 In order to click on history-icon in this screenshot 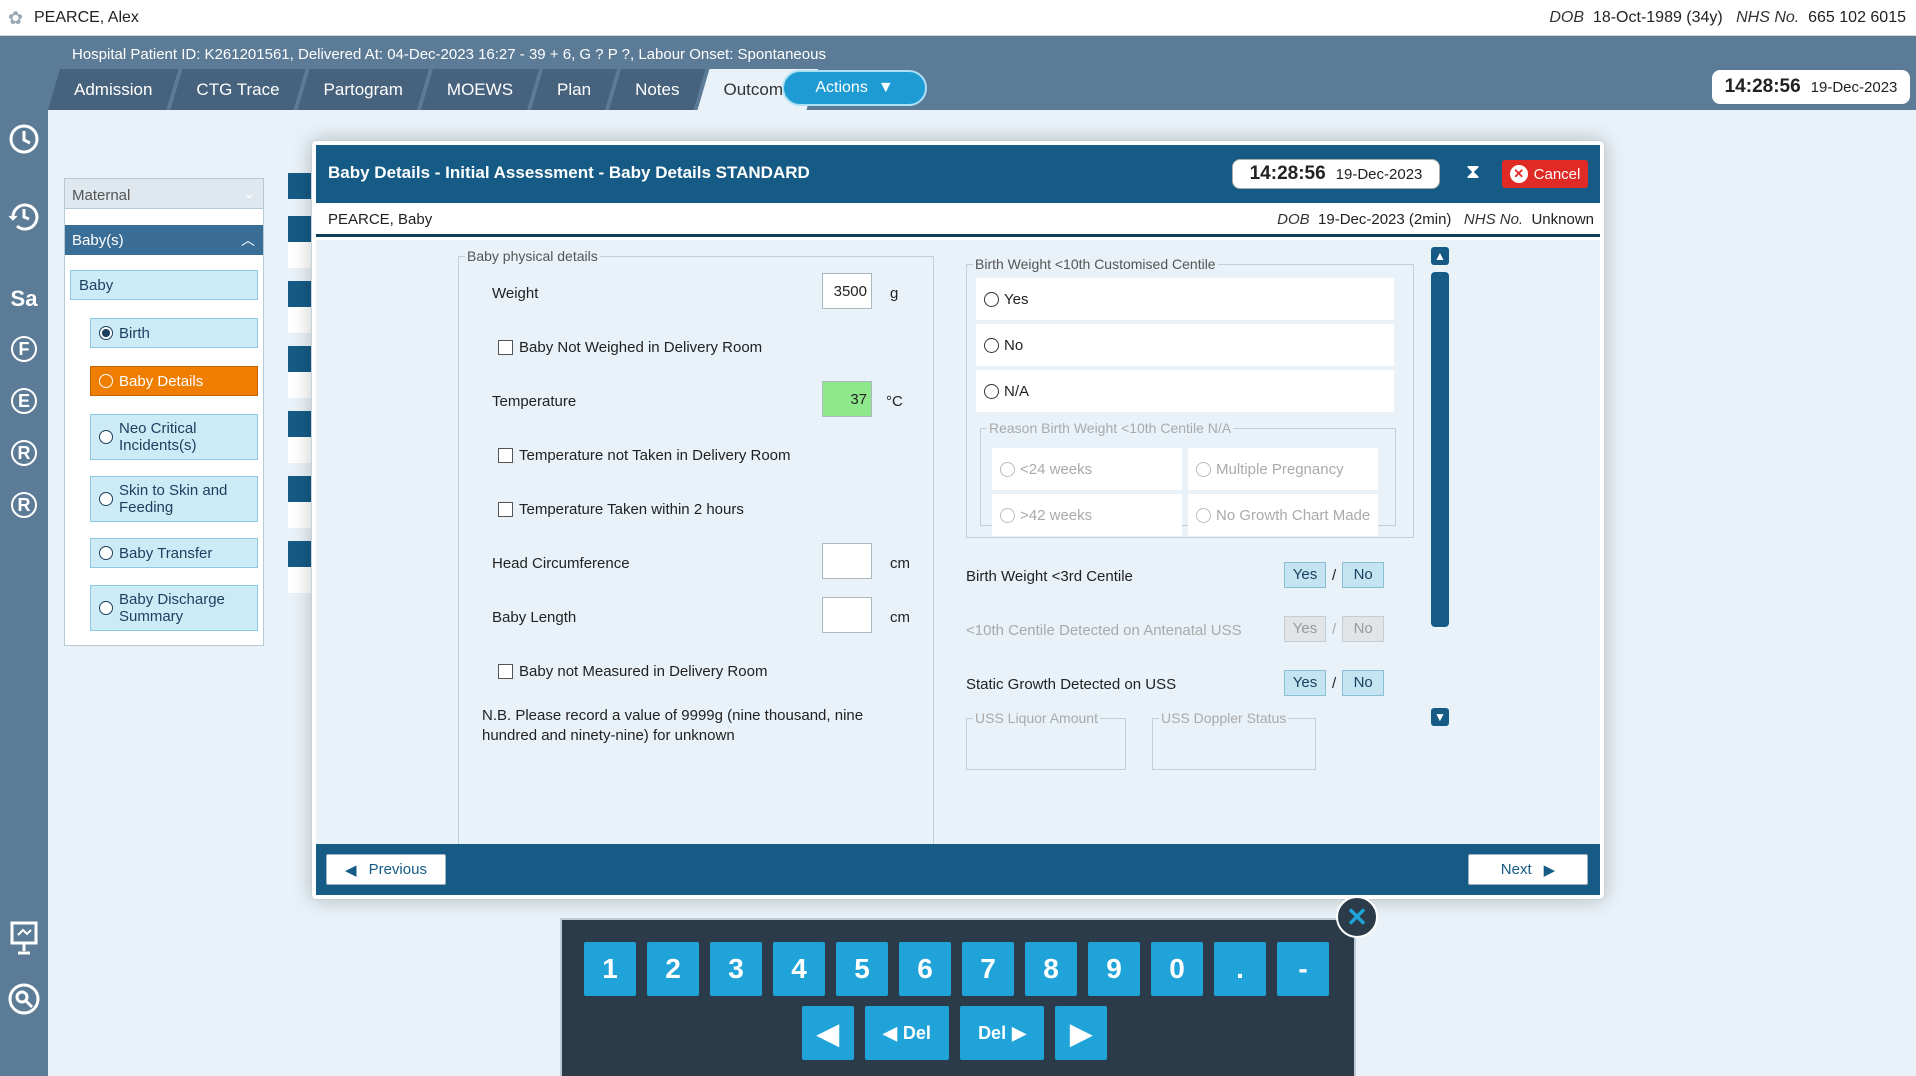, I will do `click(24, 218)`.